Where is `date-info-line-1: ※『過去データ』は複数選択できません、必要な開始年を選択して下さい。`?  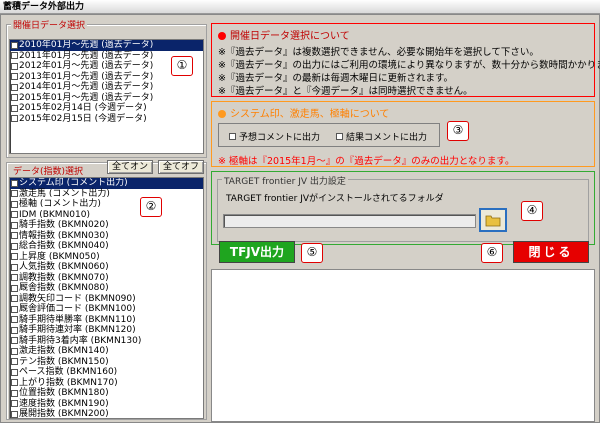
date-info-line-1: ※『過去データ』は複数選択できません、必要な開始年を選択して下さい。 is located at coordinates (378, 52).